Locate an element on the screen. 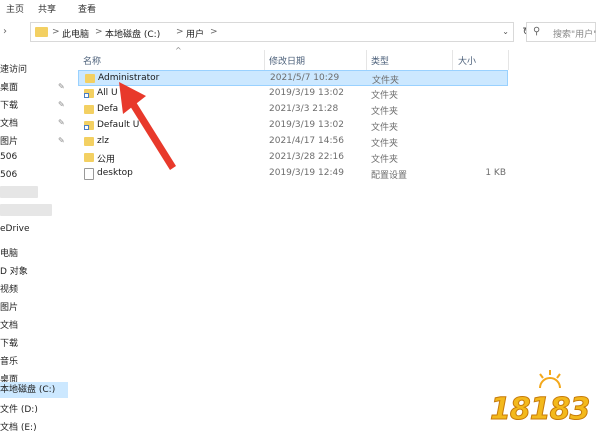 The image size is (596, 438). file-name: 公用 is located at coordinates (106, 160).